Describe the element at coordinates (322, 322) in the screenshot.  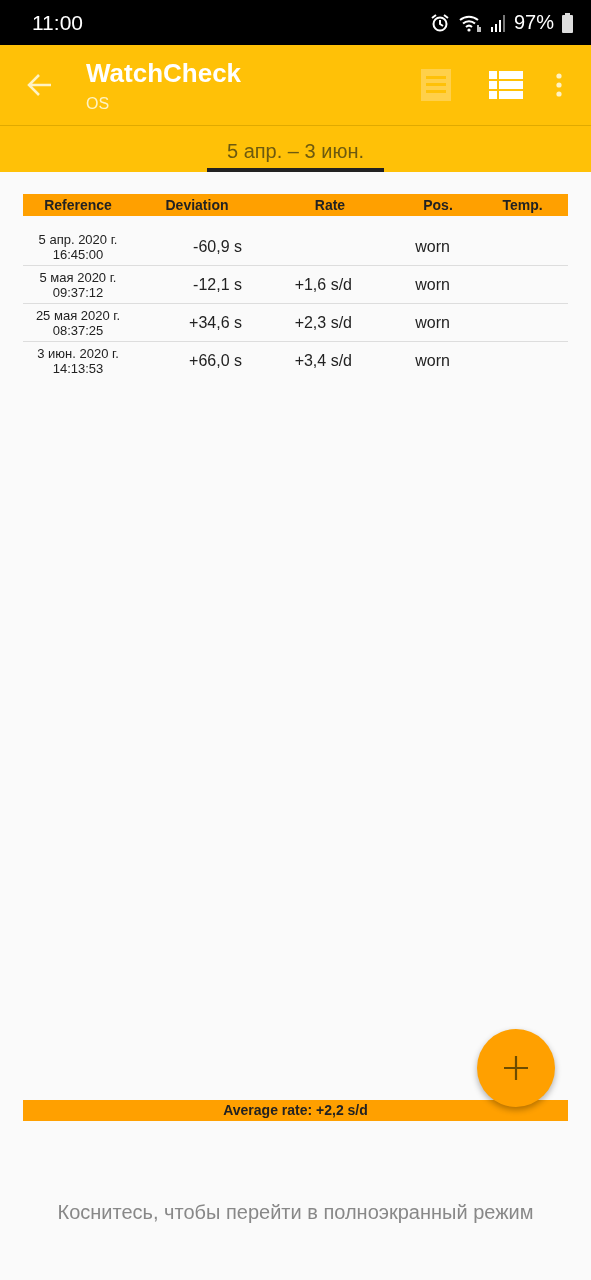
I see `rate-cell-text: +2,3 s/d` at that location.